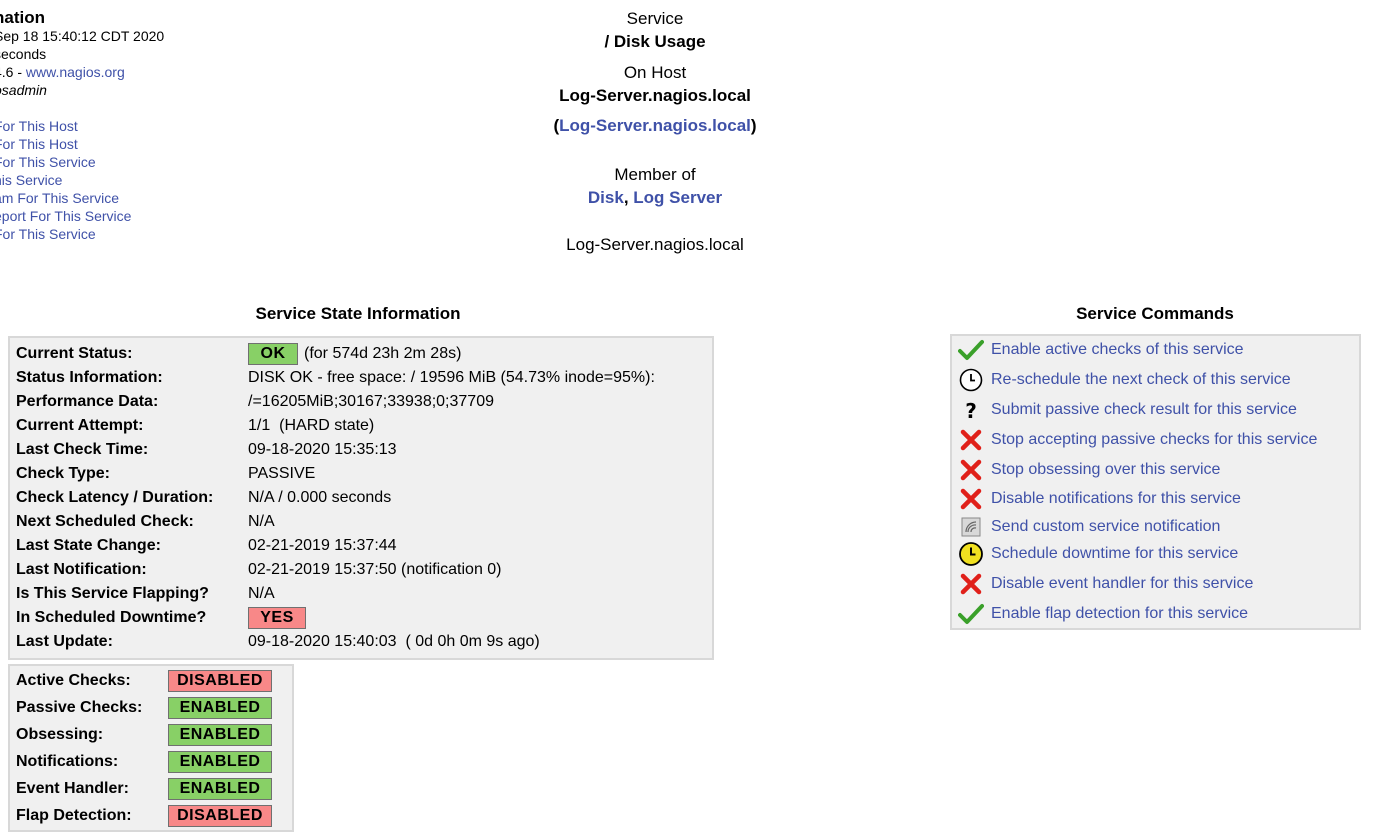 Image resolution: width=1384 pixels, height=833 pixels. I want to click on nav-link-host-alerts: For This Host, so click(107, 144).